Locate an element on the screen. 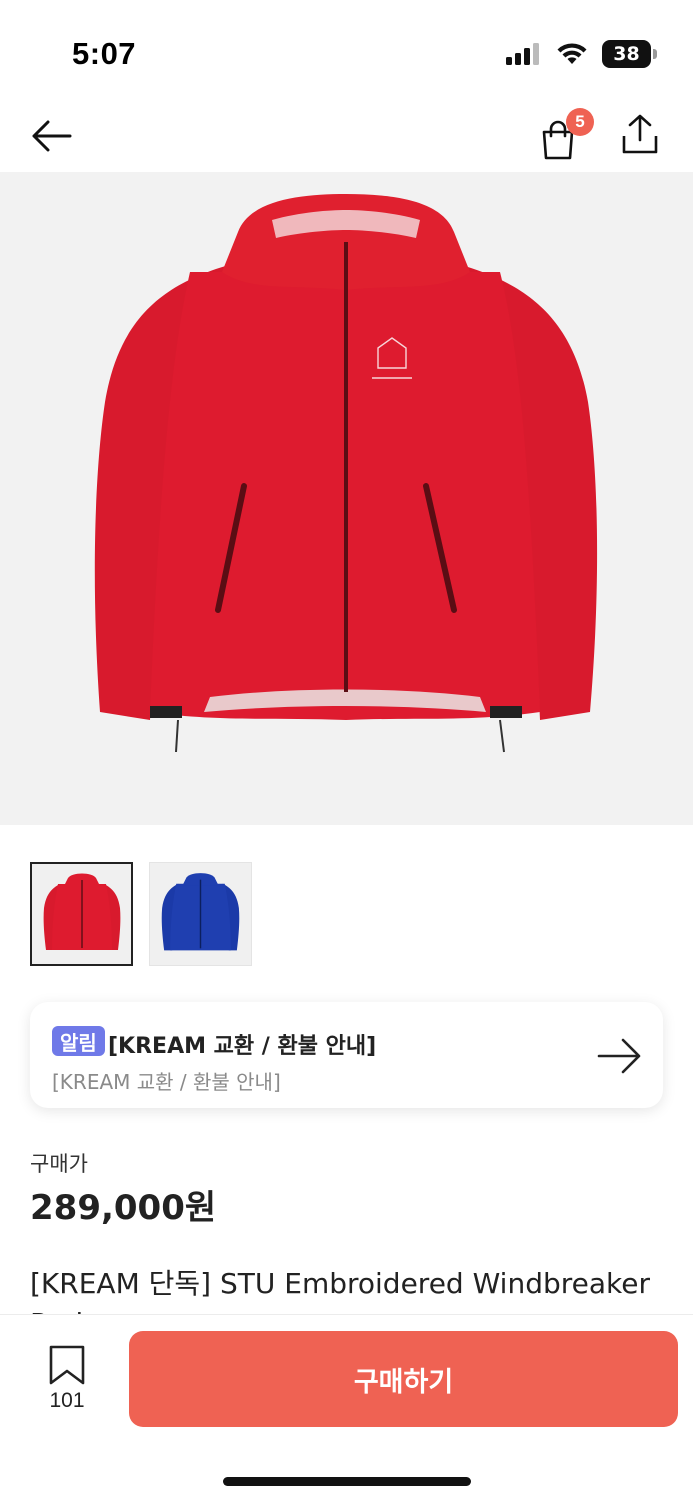  battery-level: 38 is located at coordinates (626, 54).